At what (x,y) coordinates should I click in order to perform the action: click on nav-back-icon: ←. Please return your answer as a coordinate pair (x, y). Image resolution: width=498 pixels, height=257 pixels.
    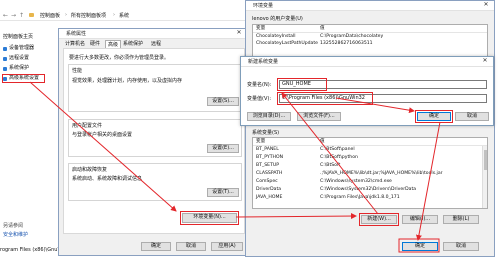
    Looking at the image, I should click on (5, 15).